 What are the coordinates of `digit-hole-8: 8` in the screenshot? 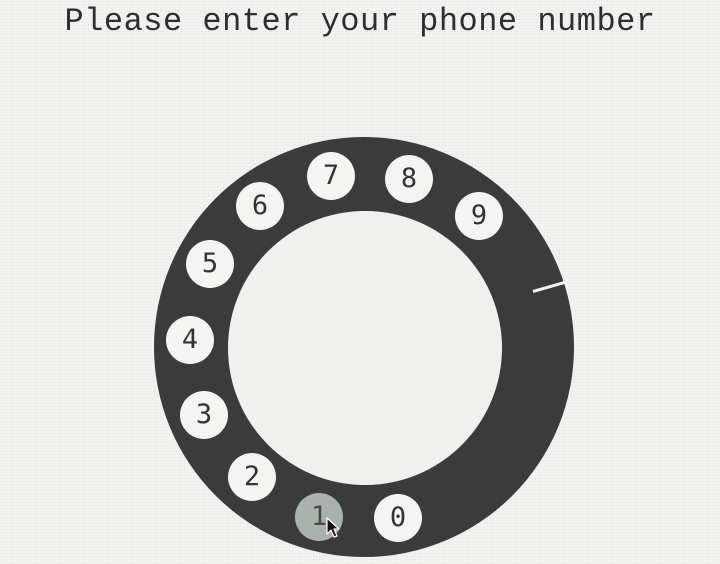 It's located at (409, 179).